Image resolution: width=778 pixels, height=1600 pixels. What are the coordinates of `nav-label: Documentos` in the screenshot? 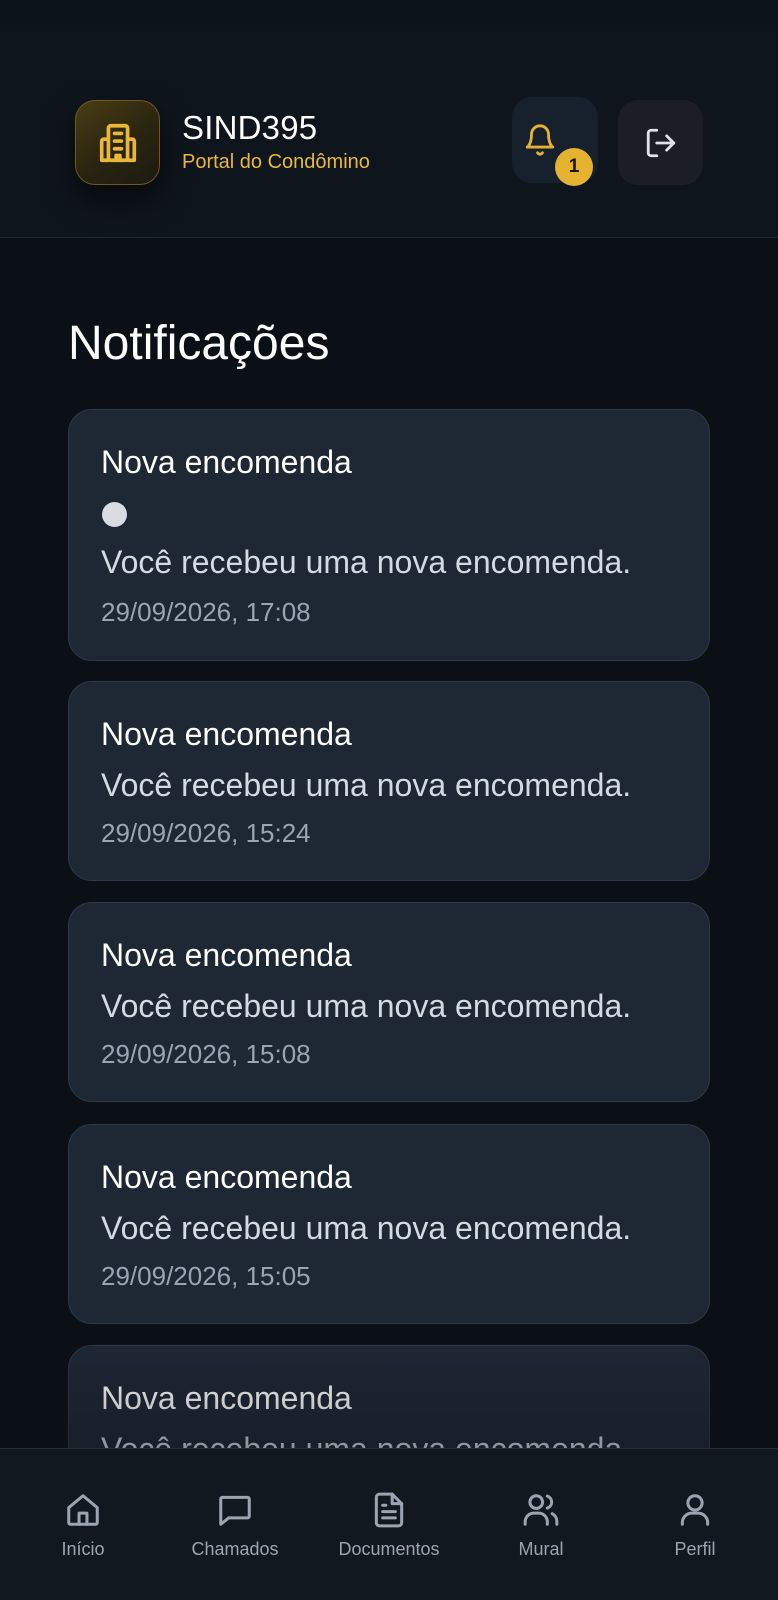 It's located at (389, 1549).